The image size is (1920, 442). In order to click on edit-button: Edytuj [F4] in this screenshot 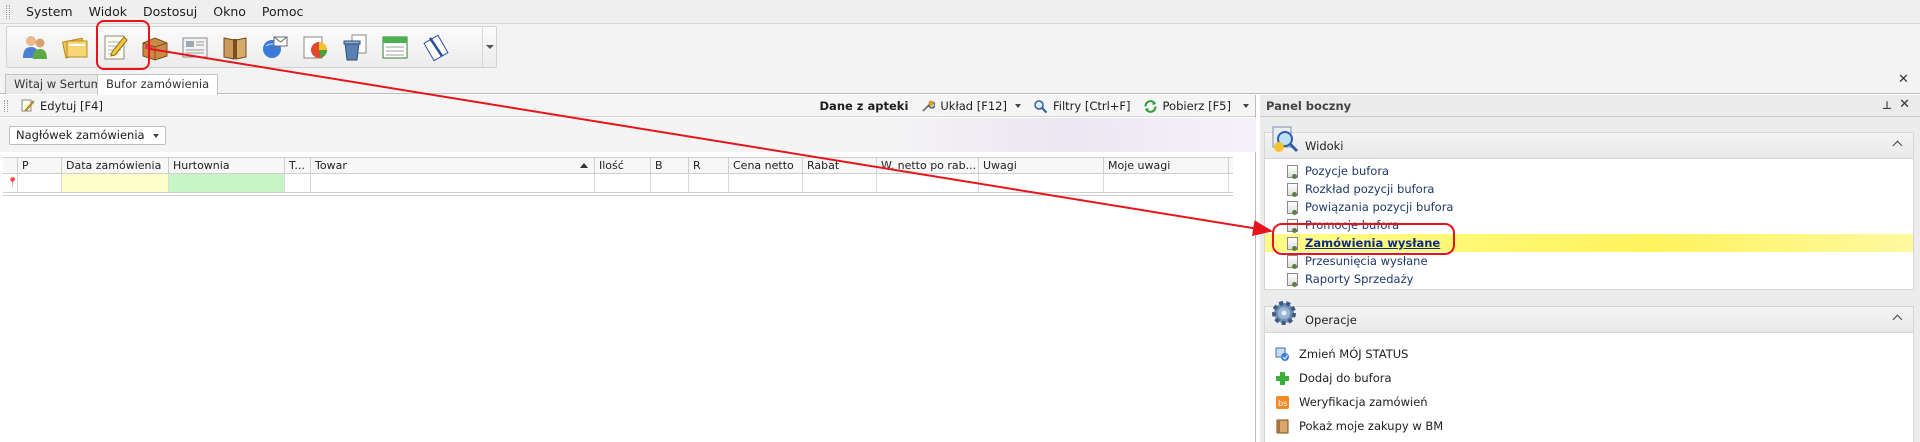, I will do `click(61, 106)`.